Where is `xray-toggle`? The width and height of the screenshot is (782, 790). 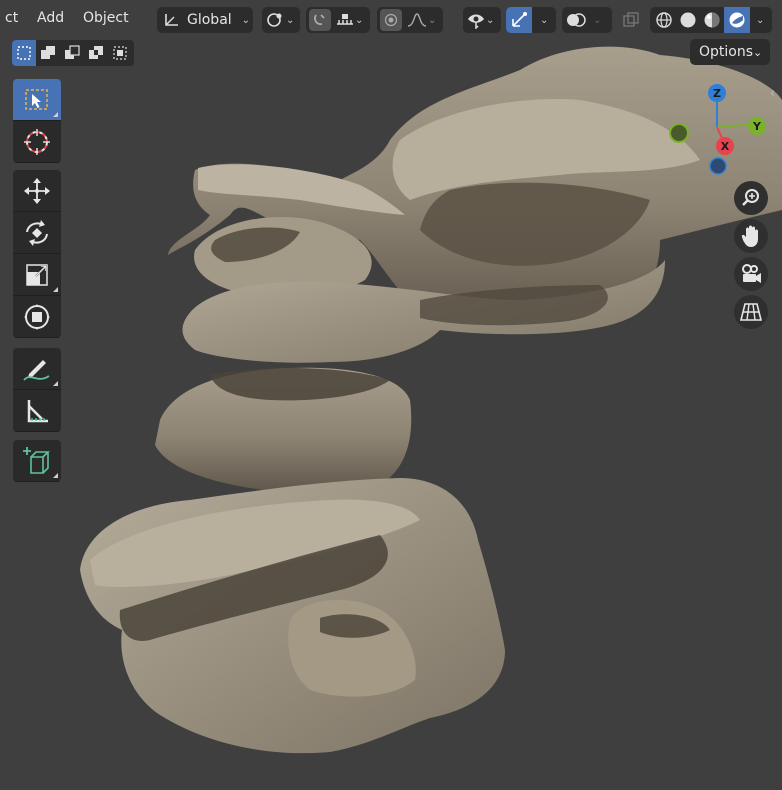
xray-toggle is located at coordinates (631, 20).